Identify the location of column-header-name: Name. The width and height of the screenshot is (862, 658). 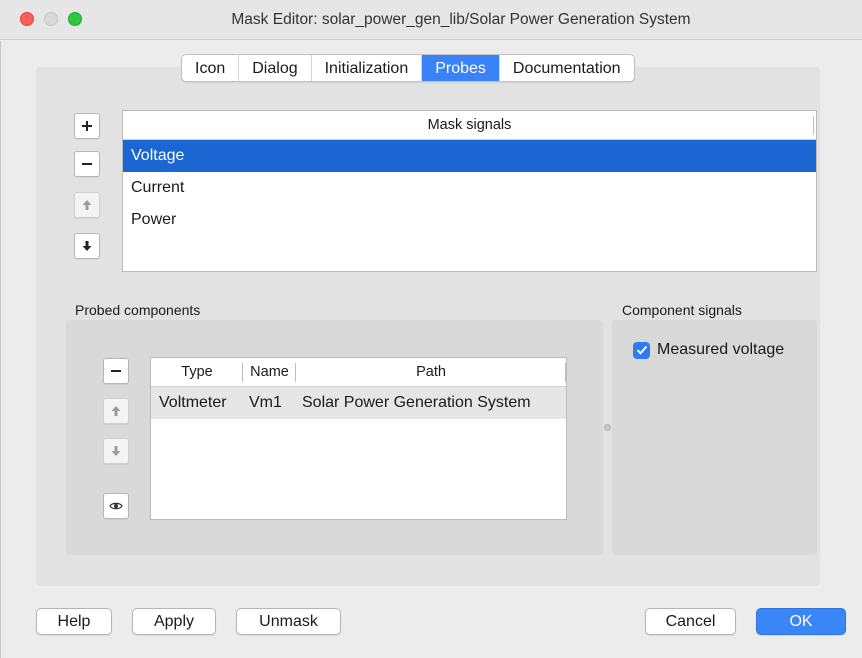
(269, 372).